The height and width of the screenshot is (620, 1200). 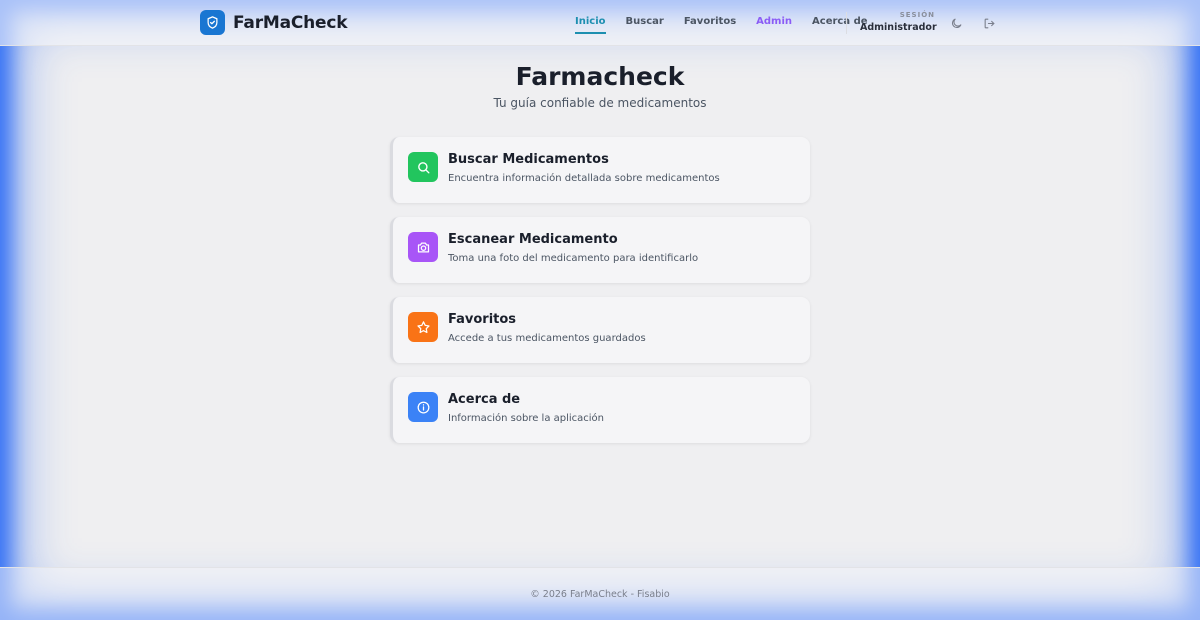 I want to click on card-description: Accede a tus medicamentos guardados, so click(x=547, y=338).